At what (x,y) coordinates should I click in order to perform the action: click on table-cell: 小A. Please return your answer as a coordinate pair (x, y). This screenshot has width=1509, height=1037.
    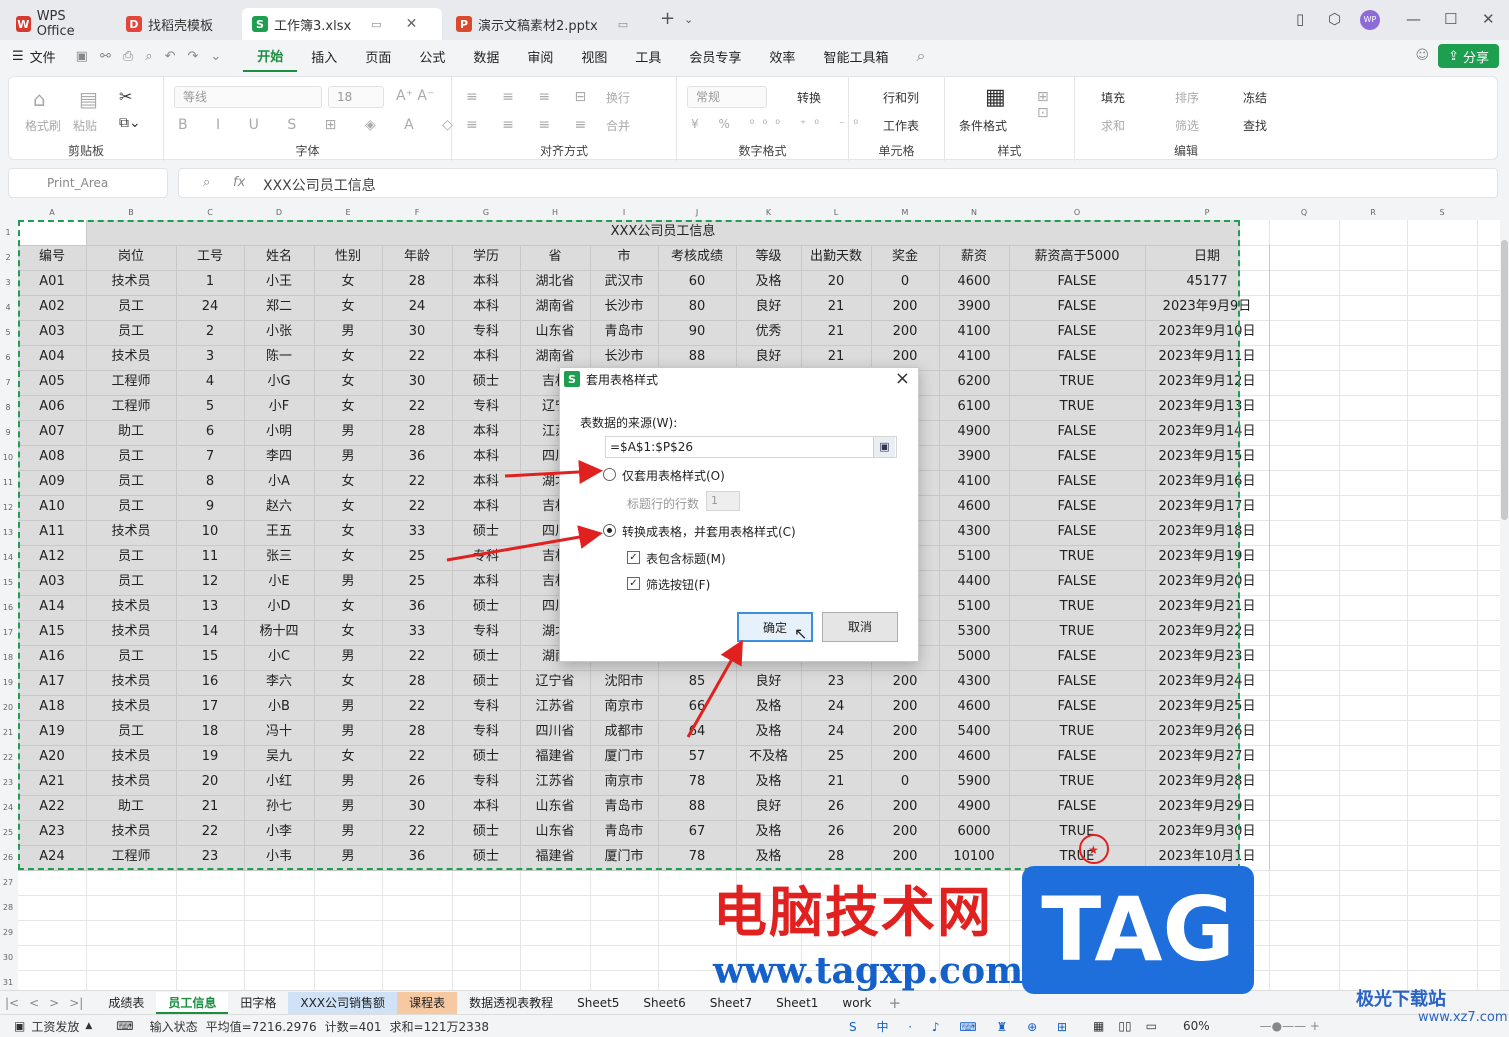
    Looking at the image, I should click on (279, 482).